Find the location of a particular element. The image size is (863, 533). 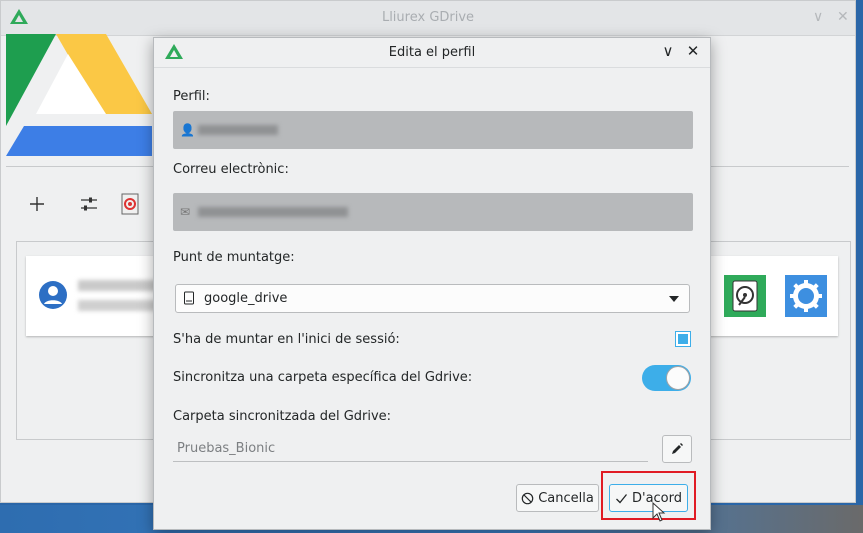

main-minimize-icon: ∨ is located at coordinates (818, 17).